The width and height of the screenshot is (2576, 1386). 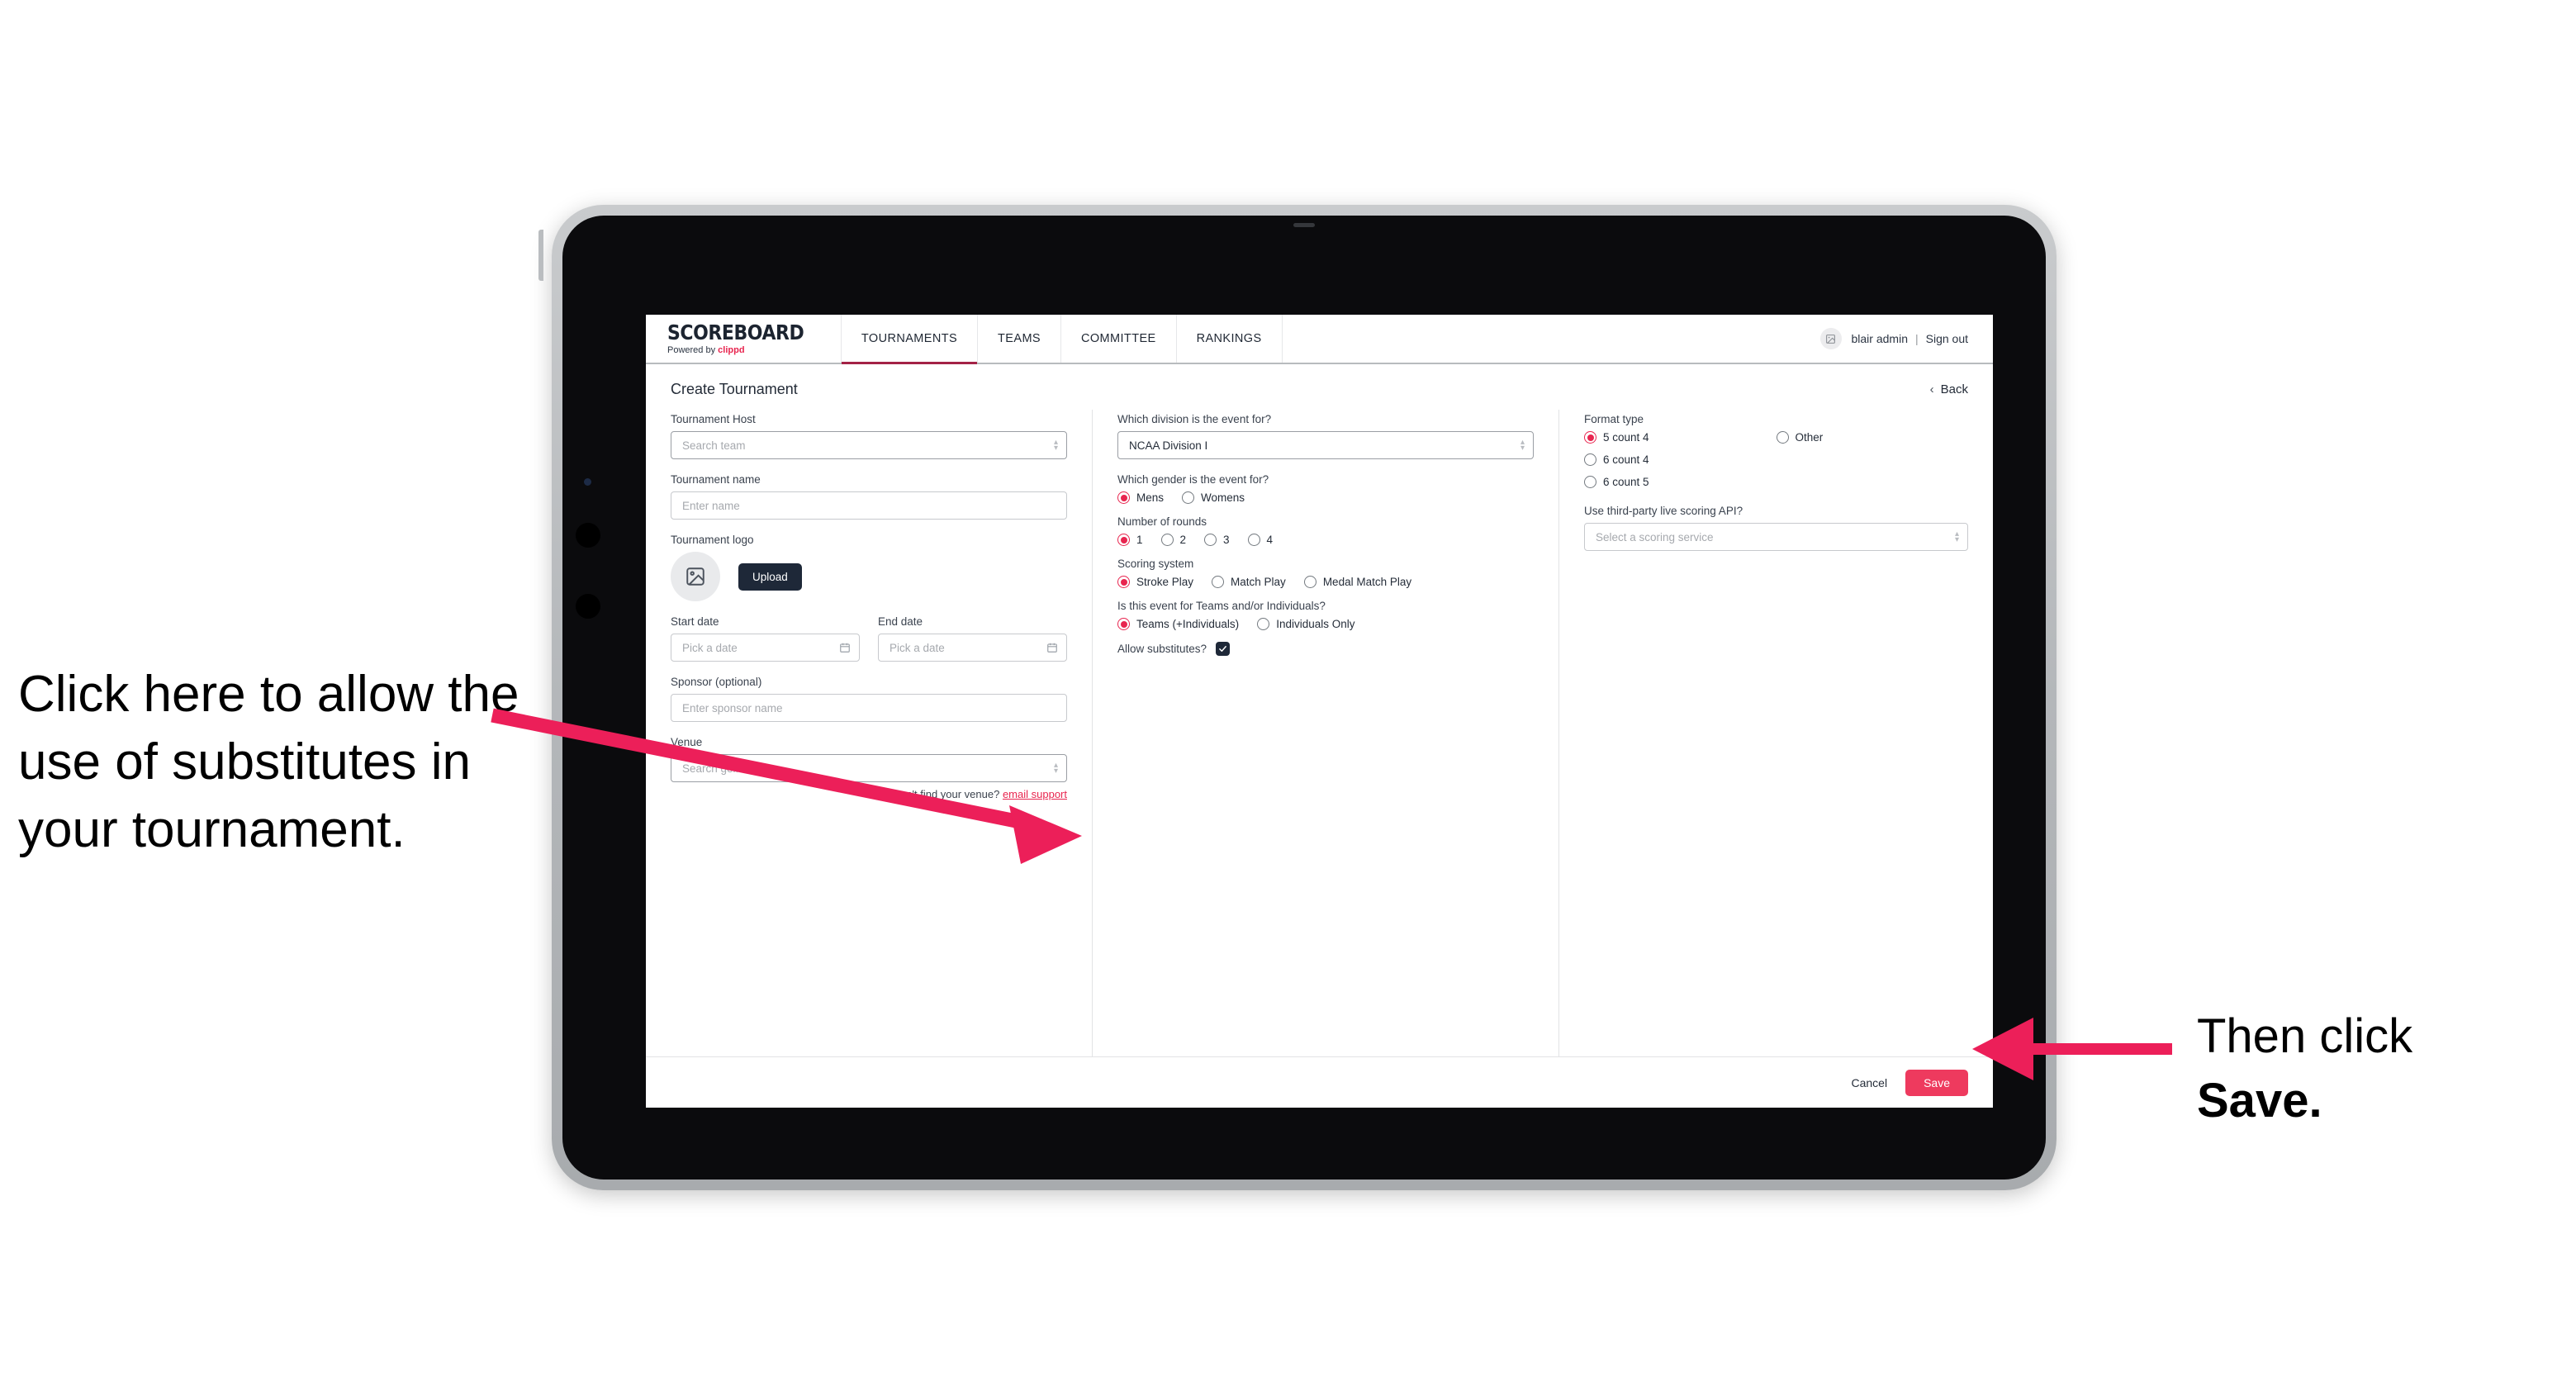 I want to click on avatar, so click(x=1830, y=338).